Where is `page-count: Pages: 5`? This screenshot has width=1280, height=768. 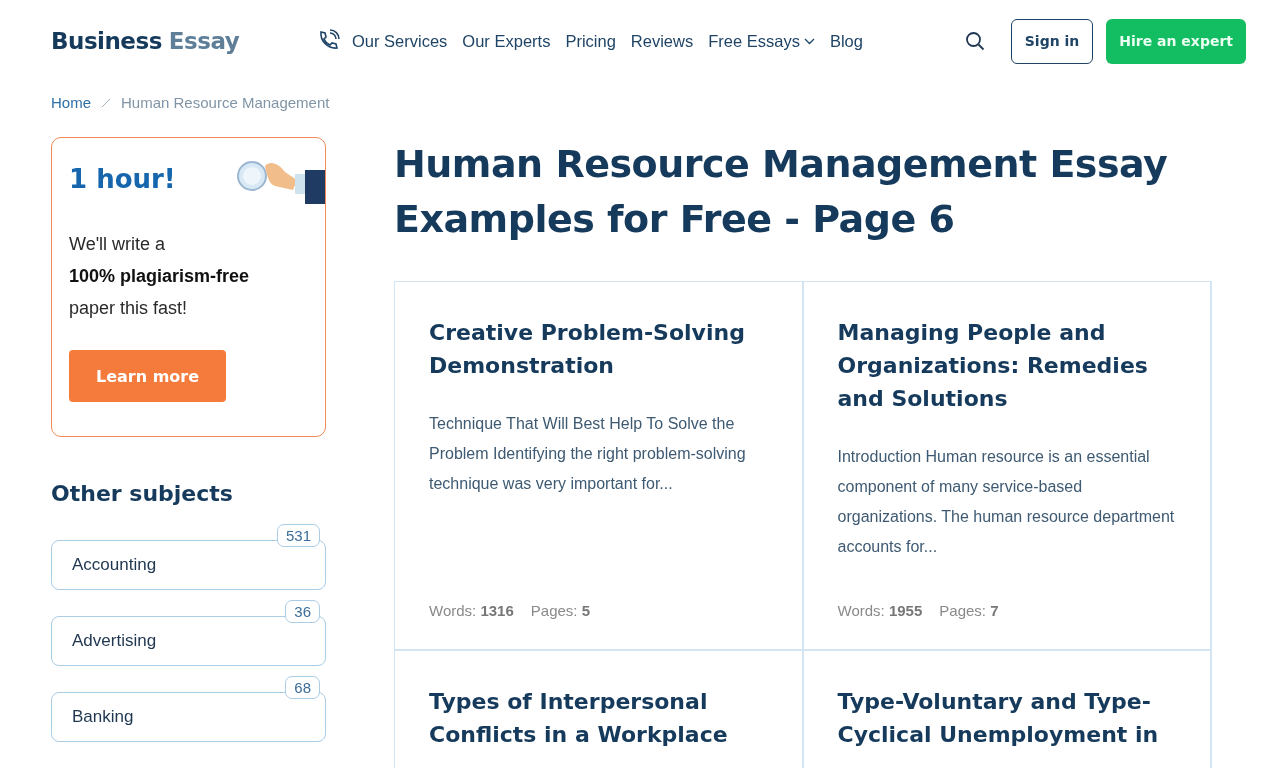 page-count: Pages: 5 is located at coordinates (560, 610).